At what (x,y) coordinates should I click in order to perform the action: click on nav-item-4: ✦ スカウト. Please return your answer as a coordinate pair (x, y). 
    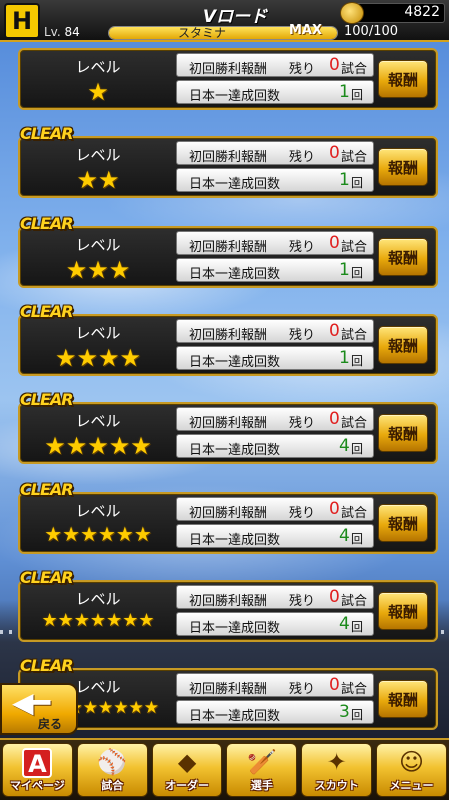
    Looking at the image, I should click on (337, 770).